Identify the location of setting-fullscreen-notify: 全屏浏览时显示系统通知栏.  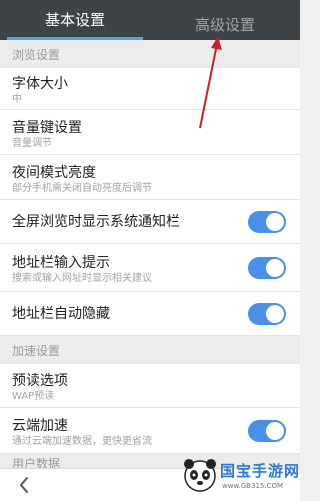
(150, 222).